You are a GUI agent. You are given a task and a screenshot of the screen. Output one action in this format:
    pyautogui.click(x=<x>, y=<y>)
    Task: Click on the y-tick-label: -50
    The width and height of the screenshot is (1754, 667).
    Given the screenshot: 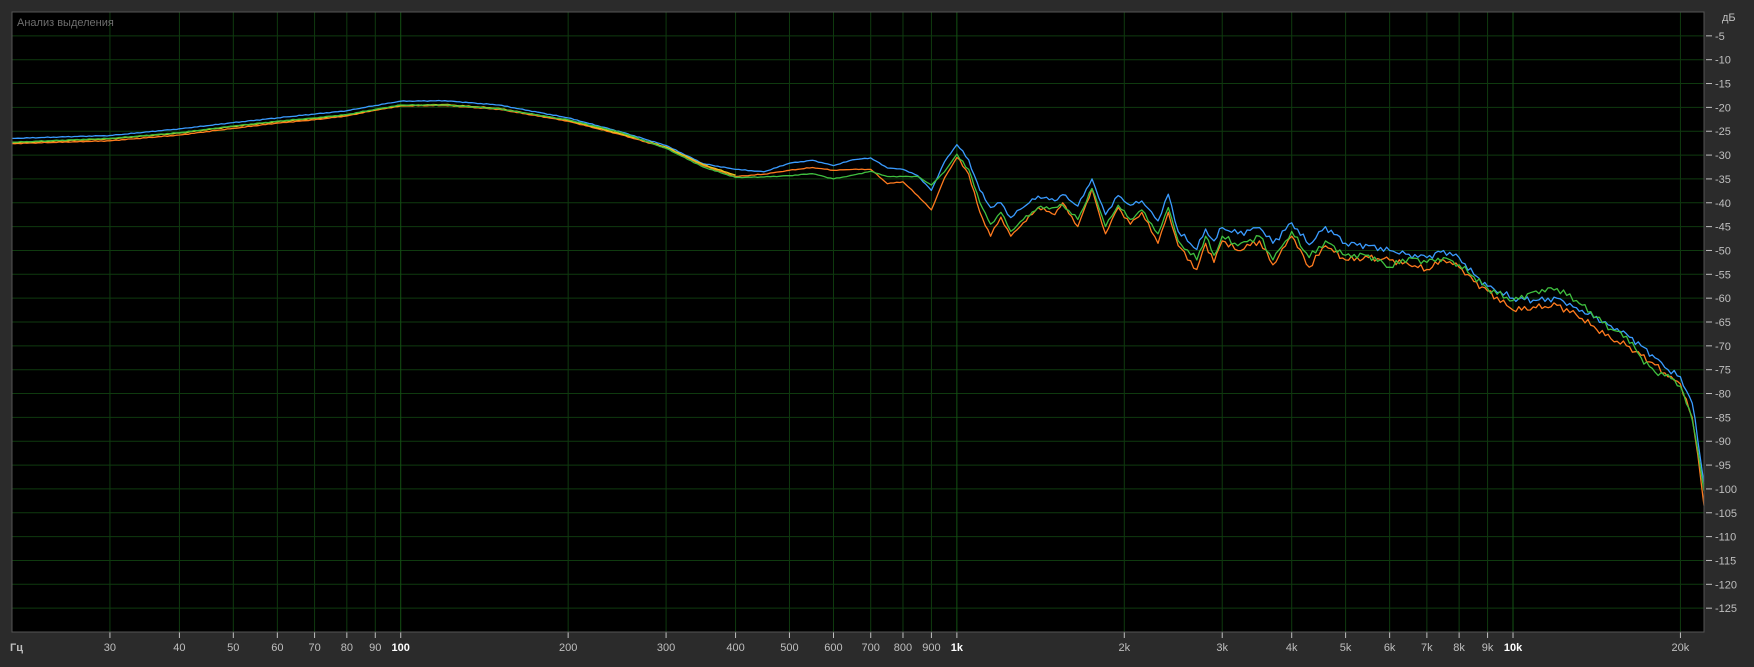 What is the action you would take?
    pyautogui.click(x=1723, y=251)
    